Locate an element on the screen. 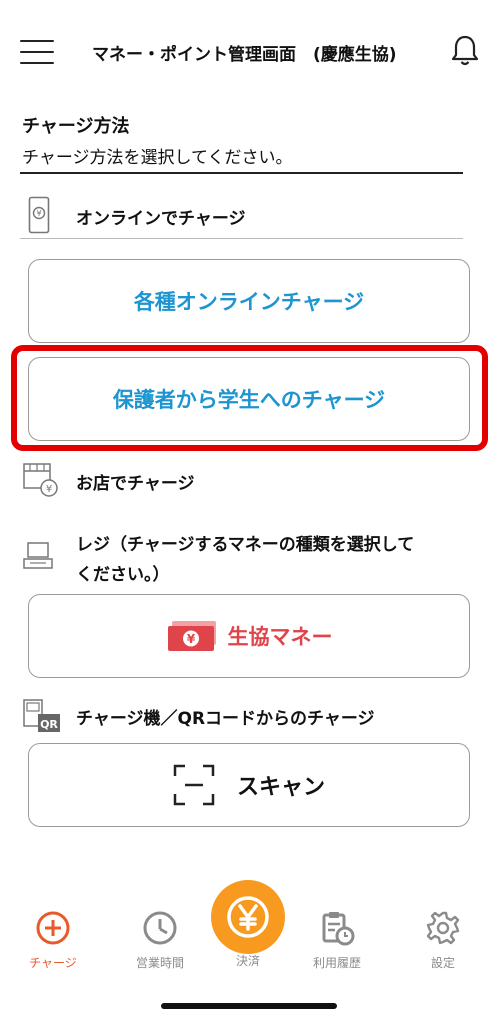  guardian-to-student-charge-button: 保護者から学生へのチャージ is located at coordinates (249, 399).